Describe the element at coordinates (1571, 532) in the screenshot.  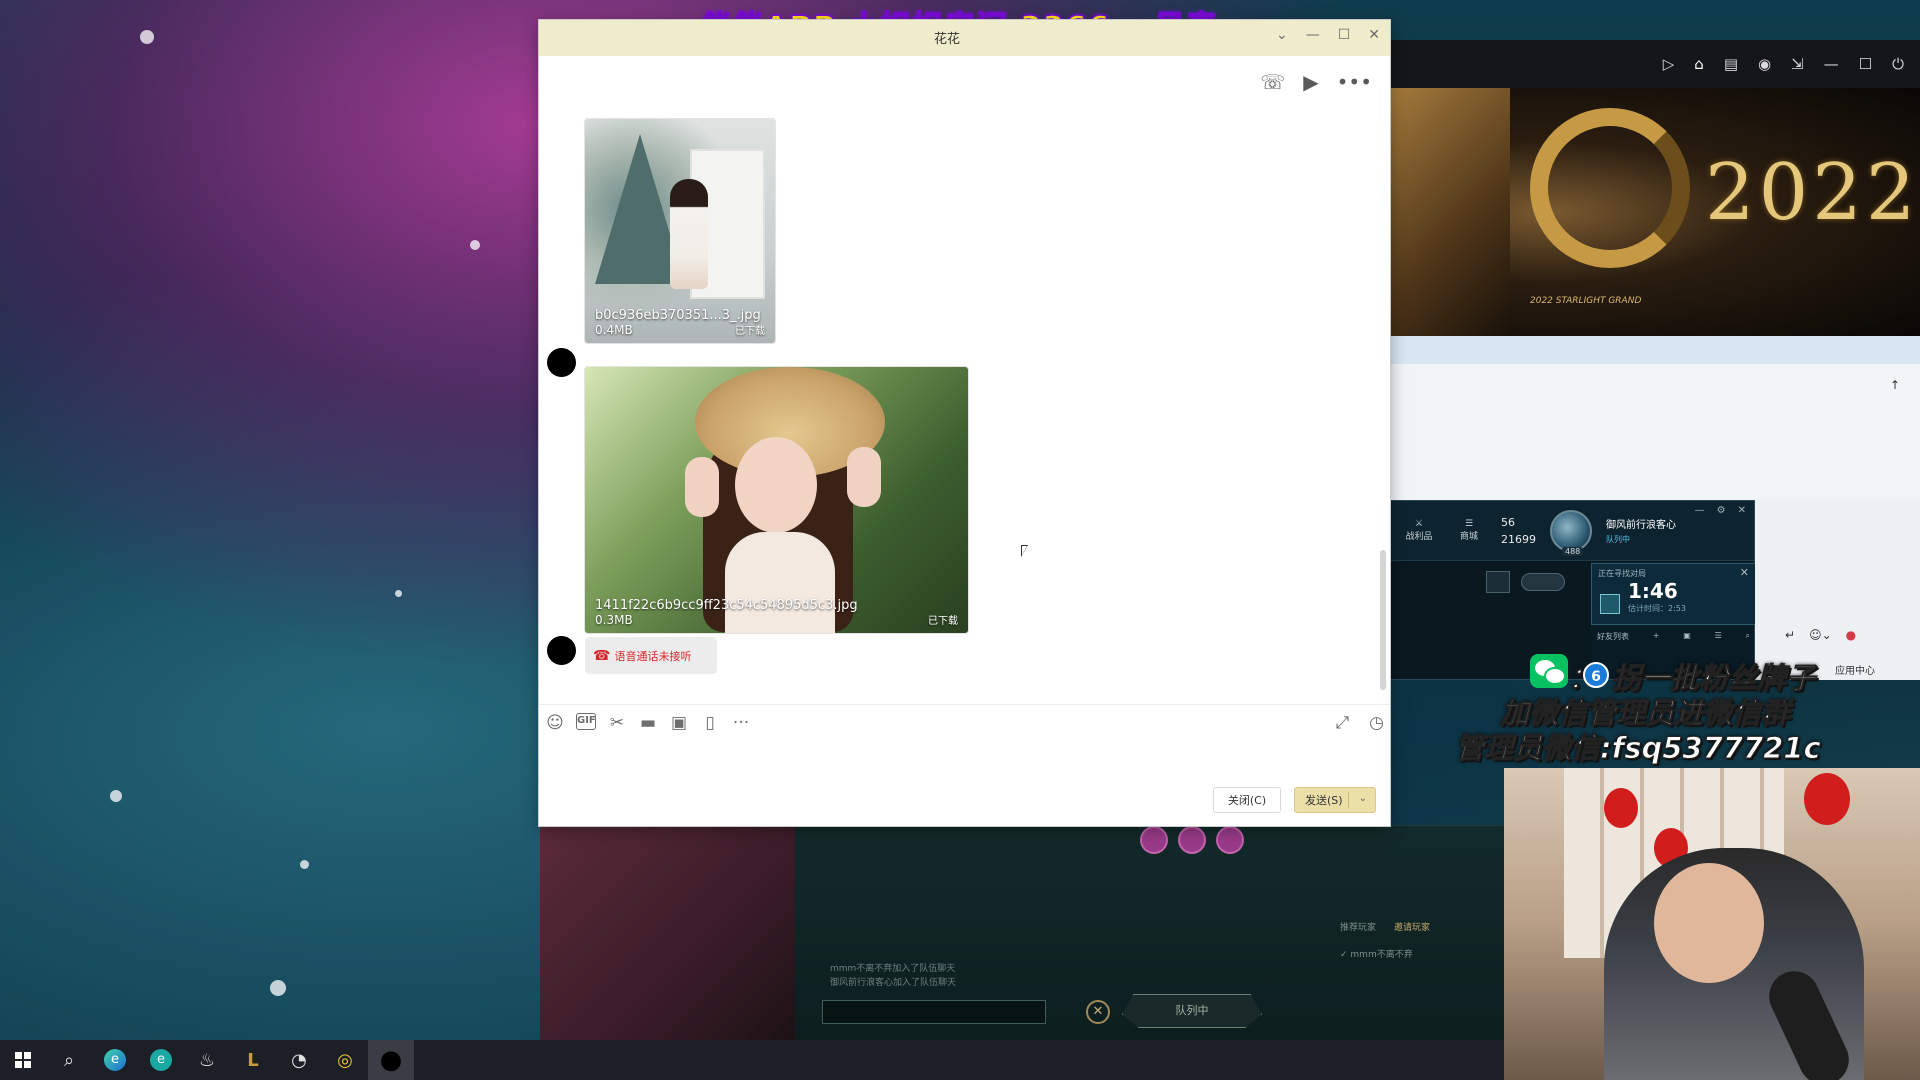
I see `player-avatar: 488` at that location.